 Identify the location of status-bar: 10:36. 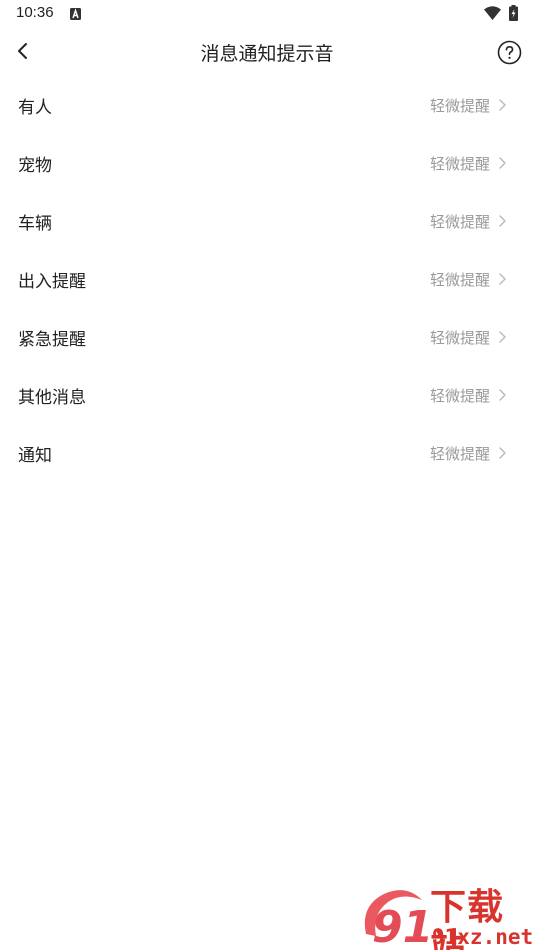
(267, 14).